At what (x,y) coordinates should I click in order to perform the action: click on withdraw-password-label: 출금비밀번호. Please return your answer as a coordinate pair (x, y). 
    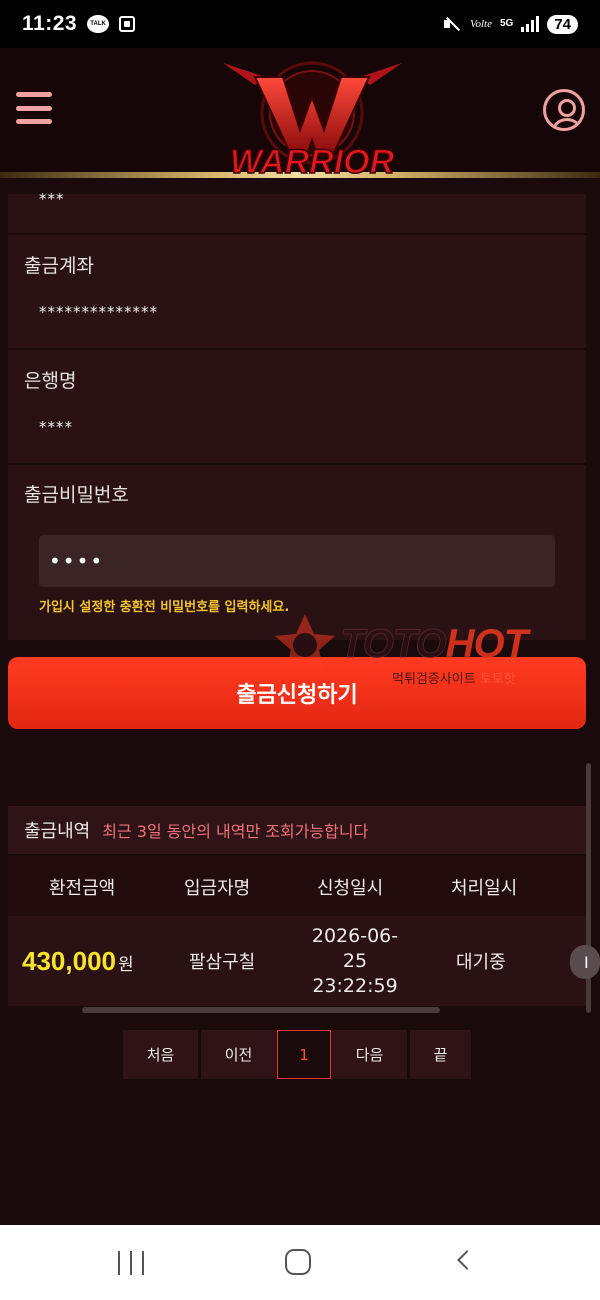
    Looking at the image, I should click on (76, 495).